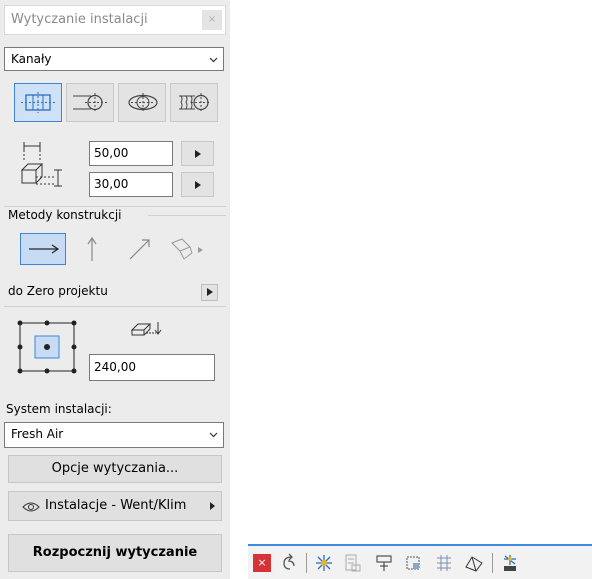  Describe the element at coordinates (288, 563) in the screenshot. I see `undo-routing-icon` at that location.